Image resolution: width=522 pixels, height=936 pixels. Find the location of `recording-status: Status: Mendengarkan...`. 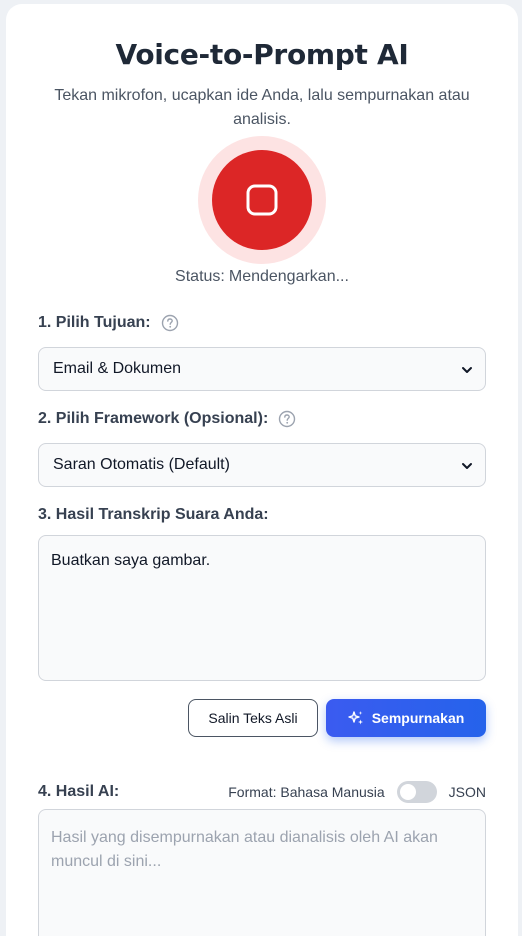

recording-status: Status: Mendengarkan... is located at coordinates (262, 277).